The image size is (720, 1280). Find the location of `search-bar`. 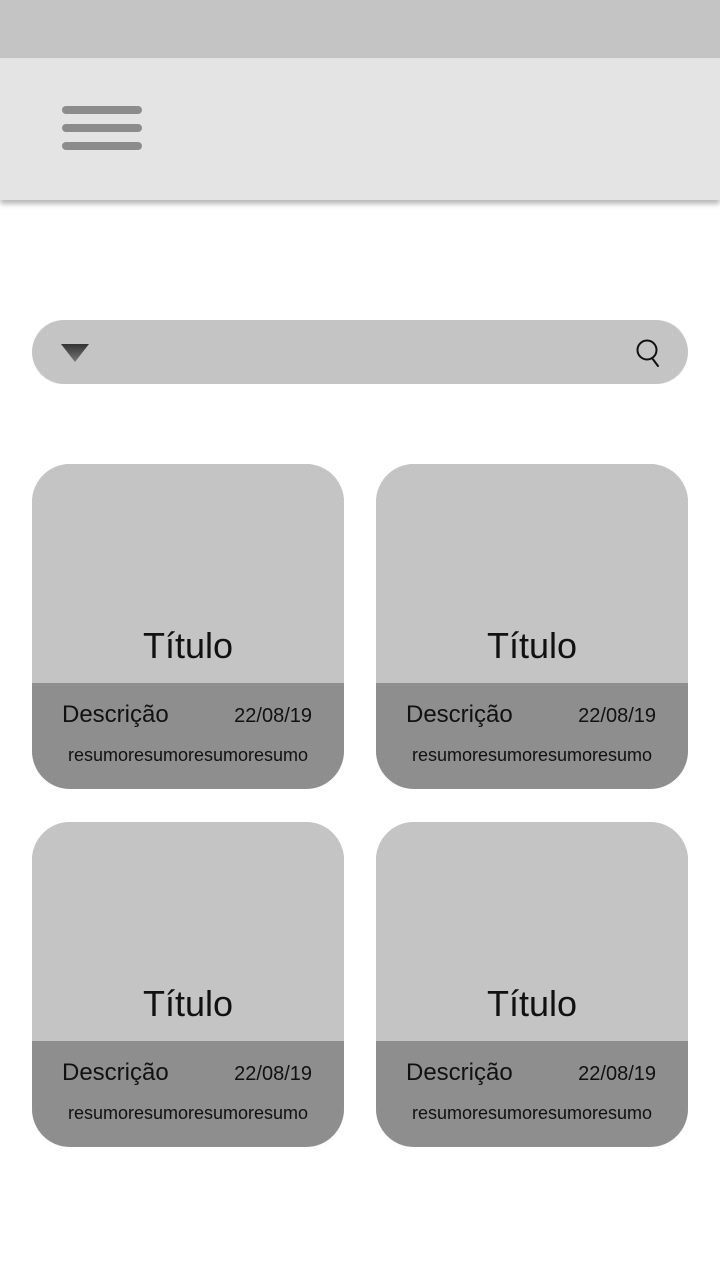

search-bar is located at coordinates (360, 352).